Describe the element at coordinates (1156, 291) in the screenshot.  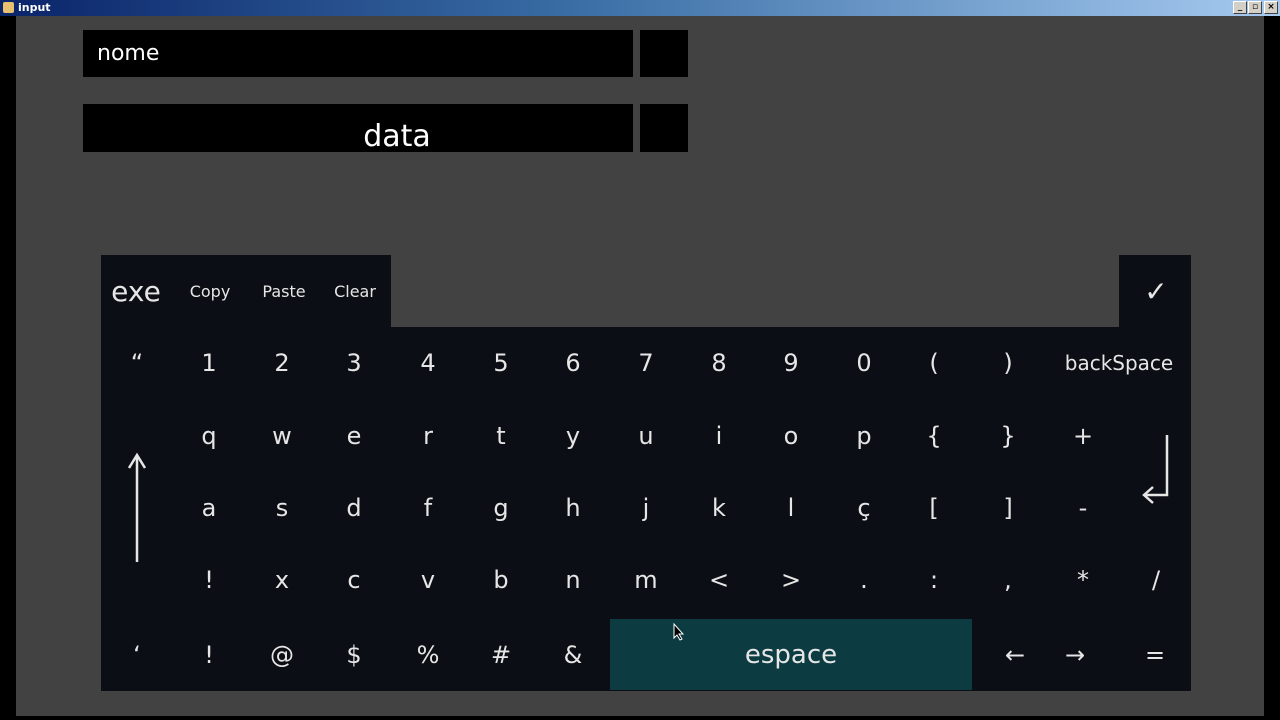
I see `confirm-button: ✓` at that location.